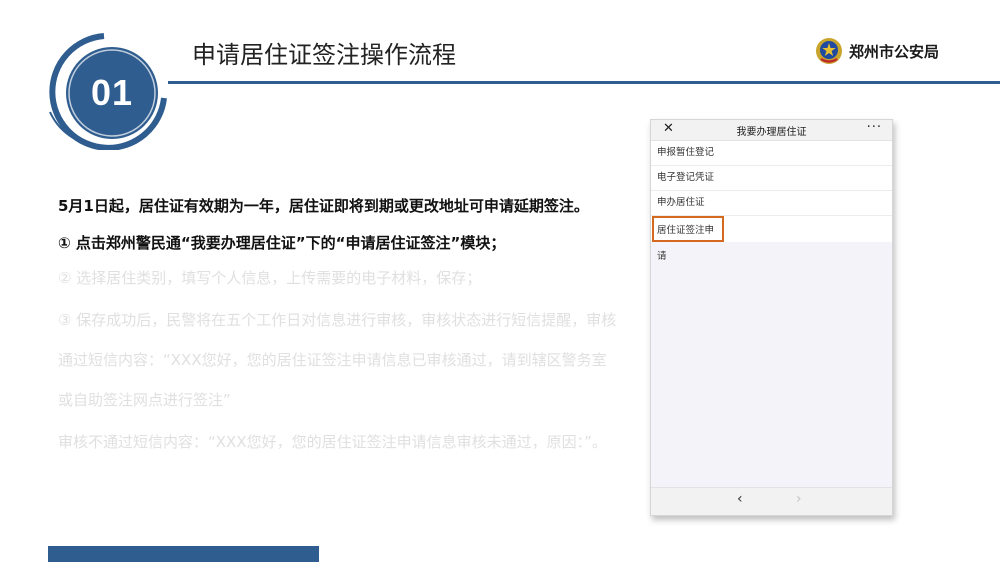 This screenshot has width=1000, height=562. I want to click on forward-icon: ›, so click(799, 499).